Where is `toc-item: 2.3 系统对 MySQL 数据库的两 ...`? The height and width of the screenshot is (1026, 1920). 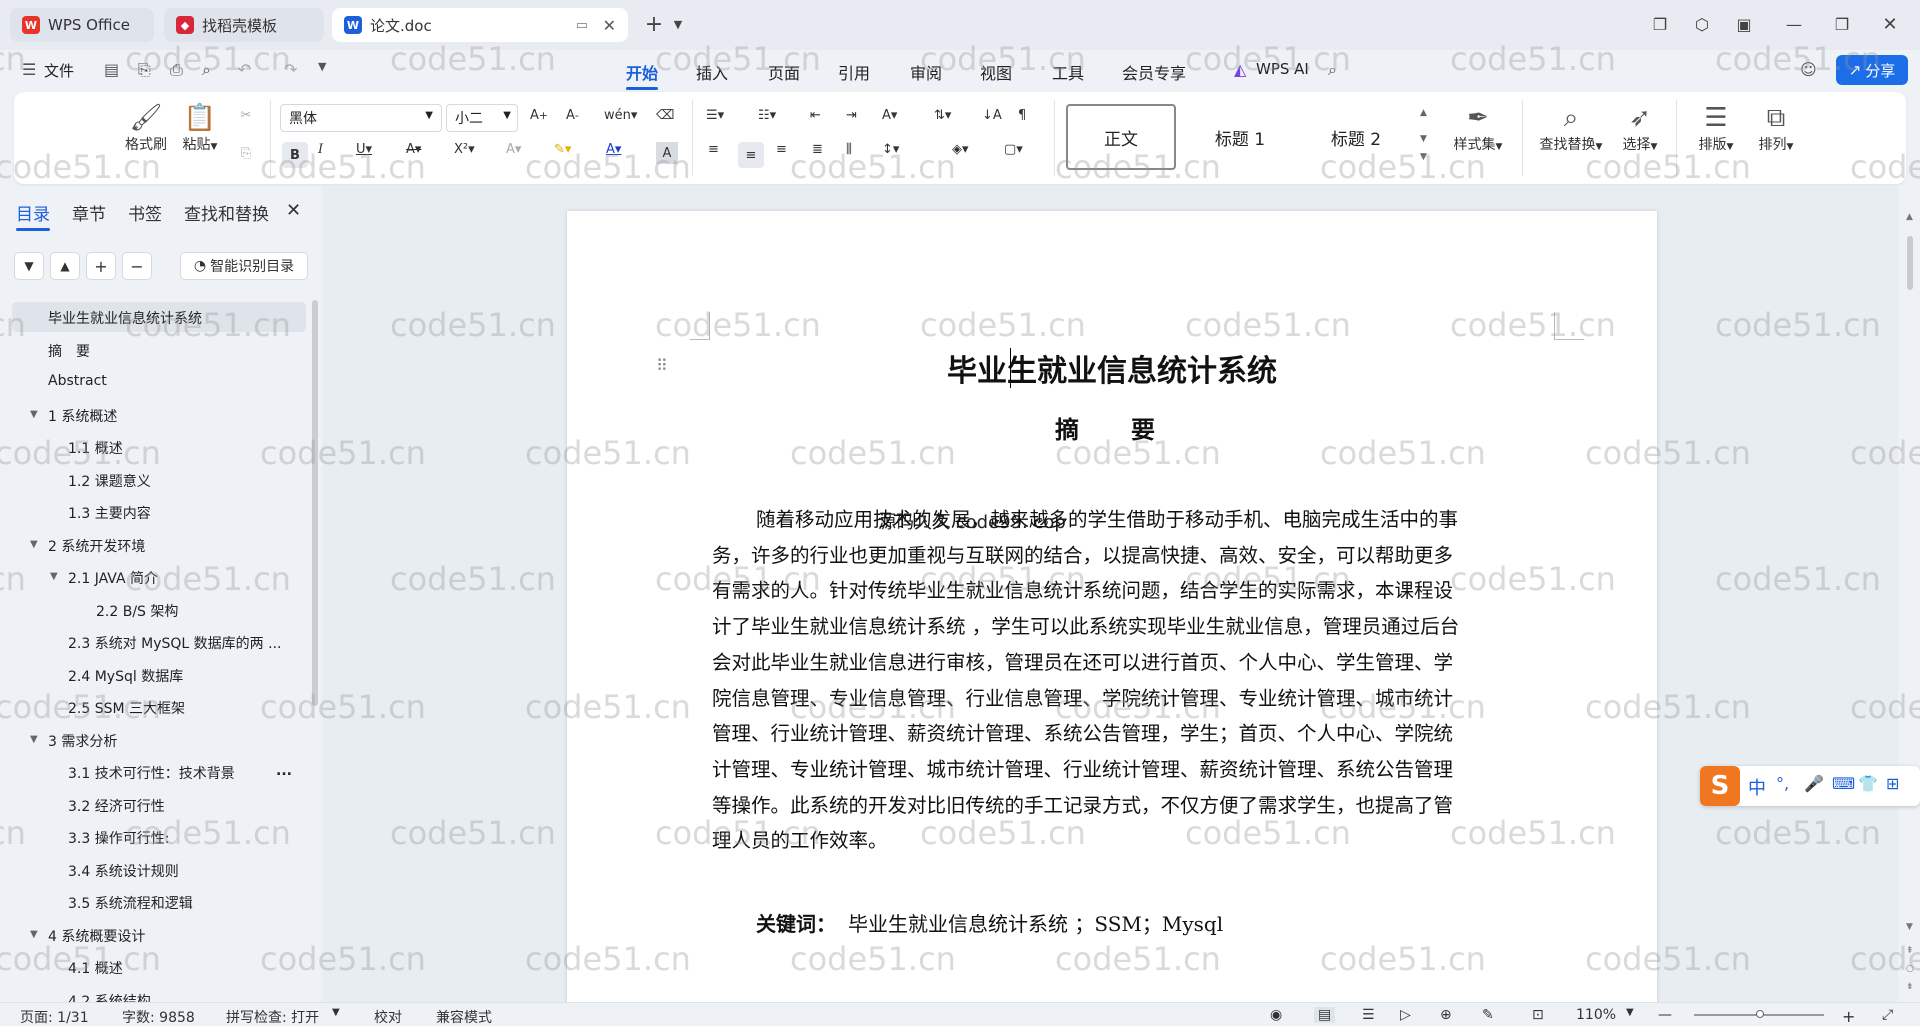
toc-item: 2.3 系统对 MySQL 数据库的两 ... is located at coordinates (175, 643).